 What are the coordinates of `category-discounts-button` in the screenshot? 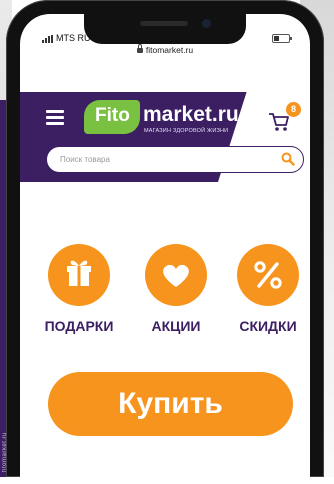 It's located at (268, 275).